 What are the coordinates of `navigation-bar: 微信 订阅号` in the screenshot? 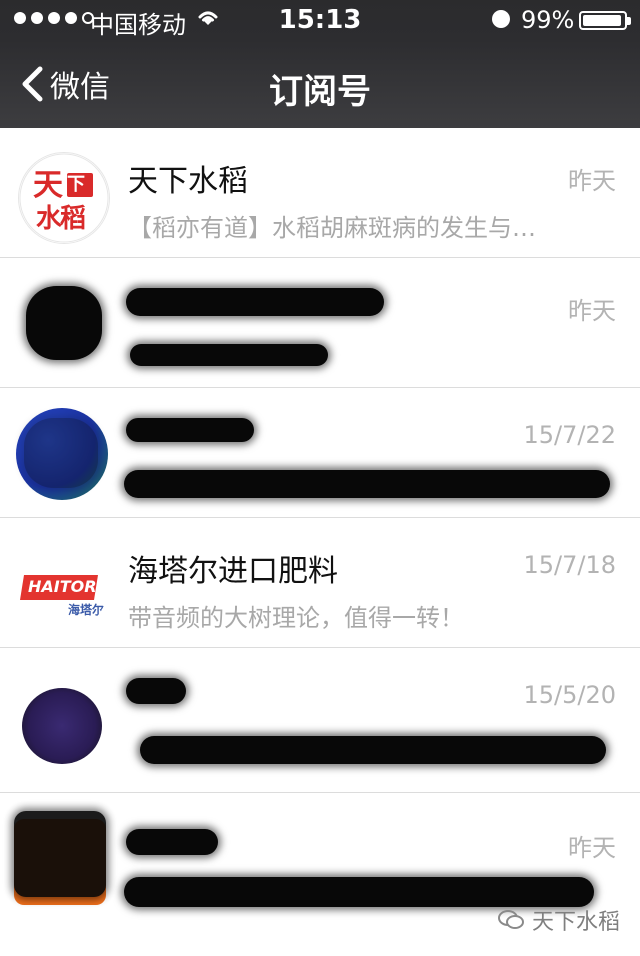 It's located at (320, 84).